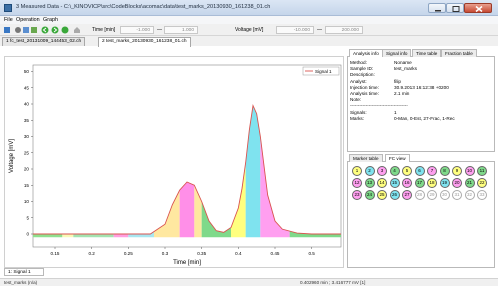  Describe the element at coordinates (27, 201) in the screenshot. I see `y-tick-label: 10` at that location.